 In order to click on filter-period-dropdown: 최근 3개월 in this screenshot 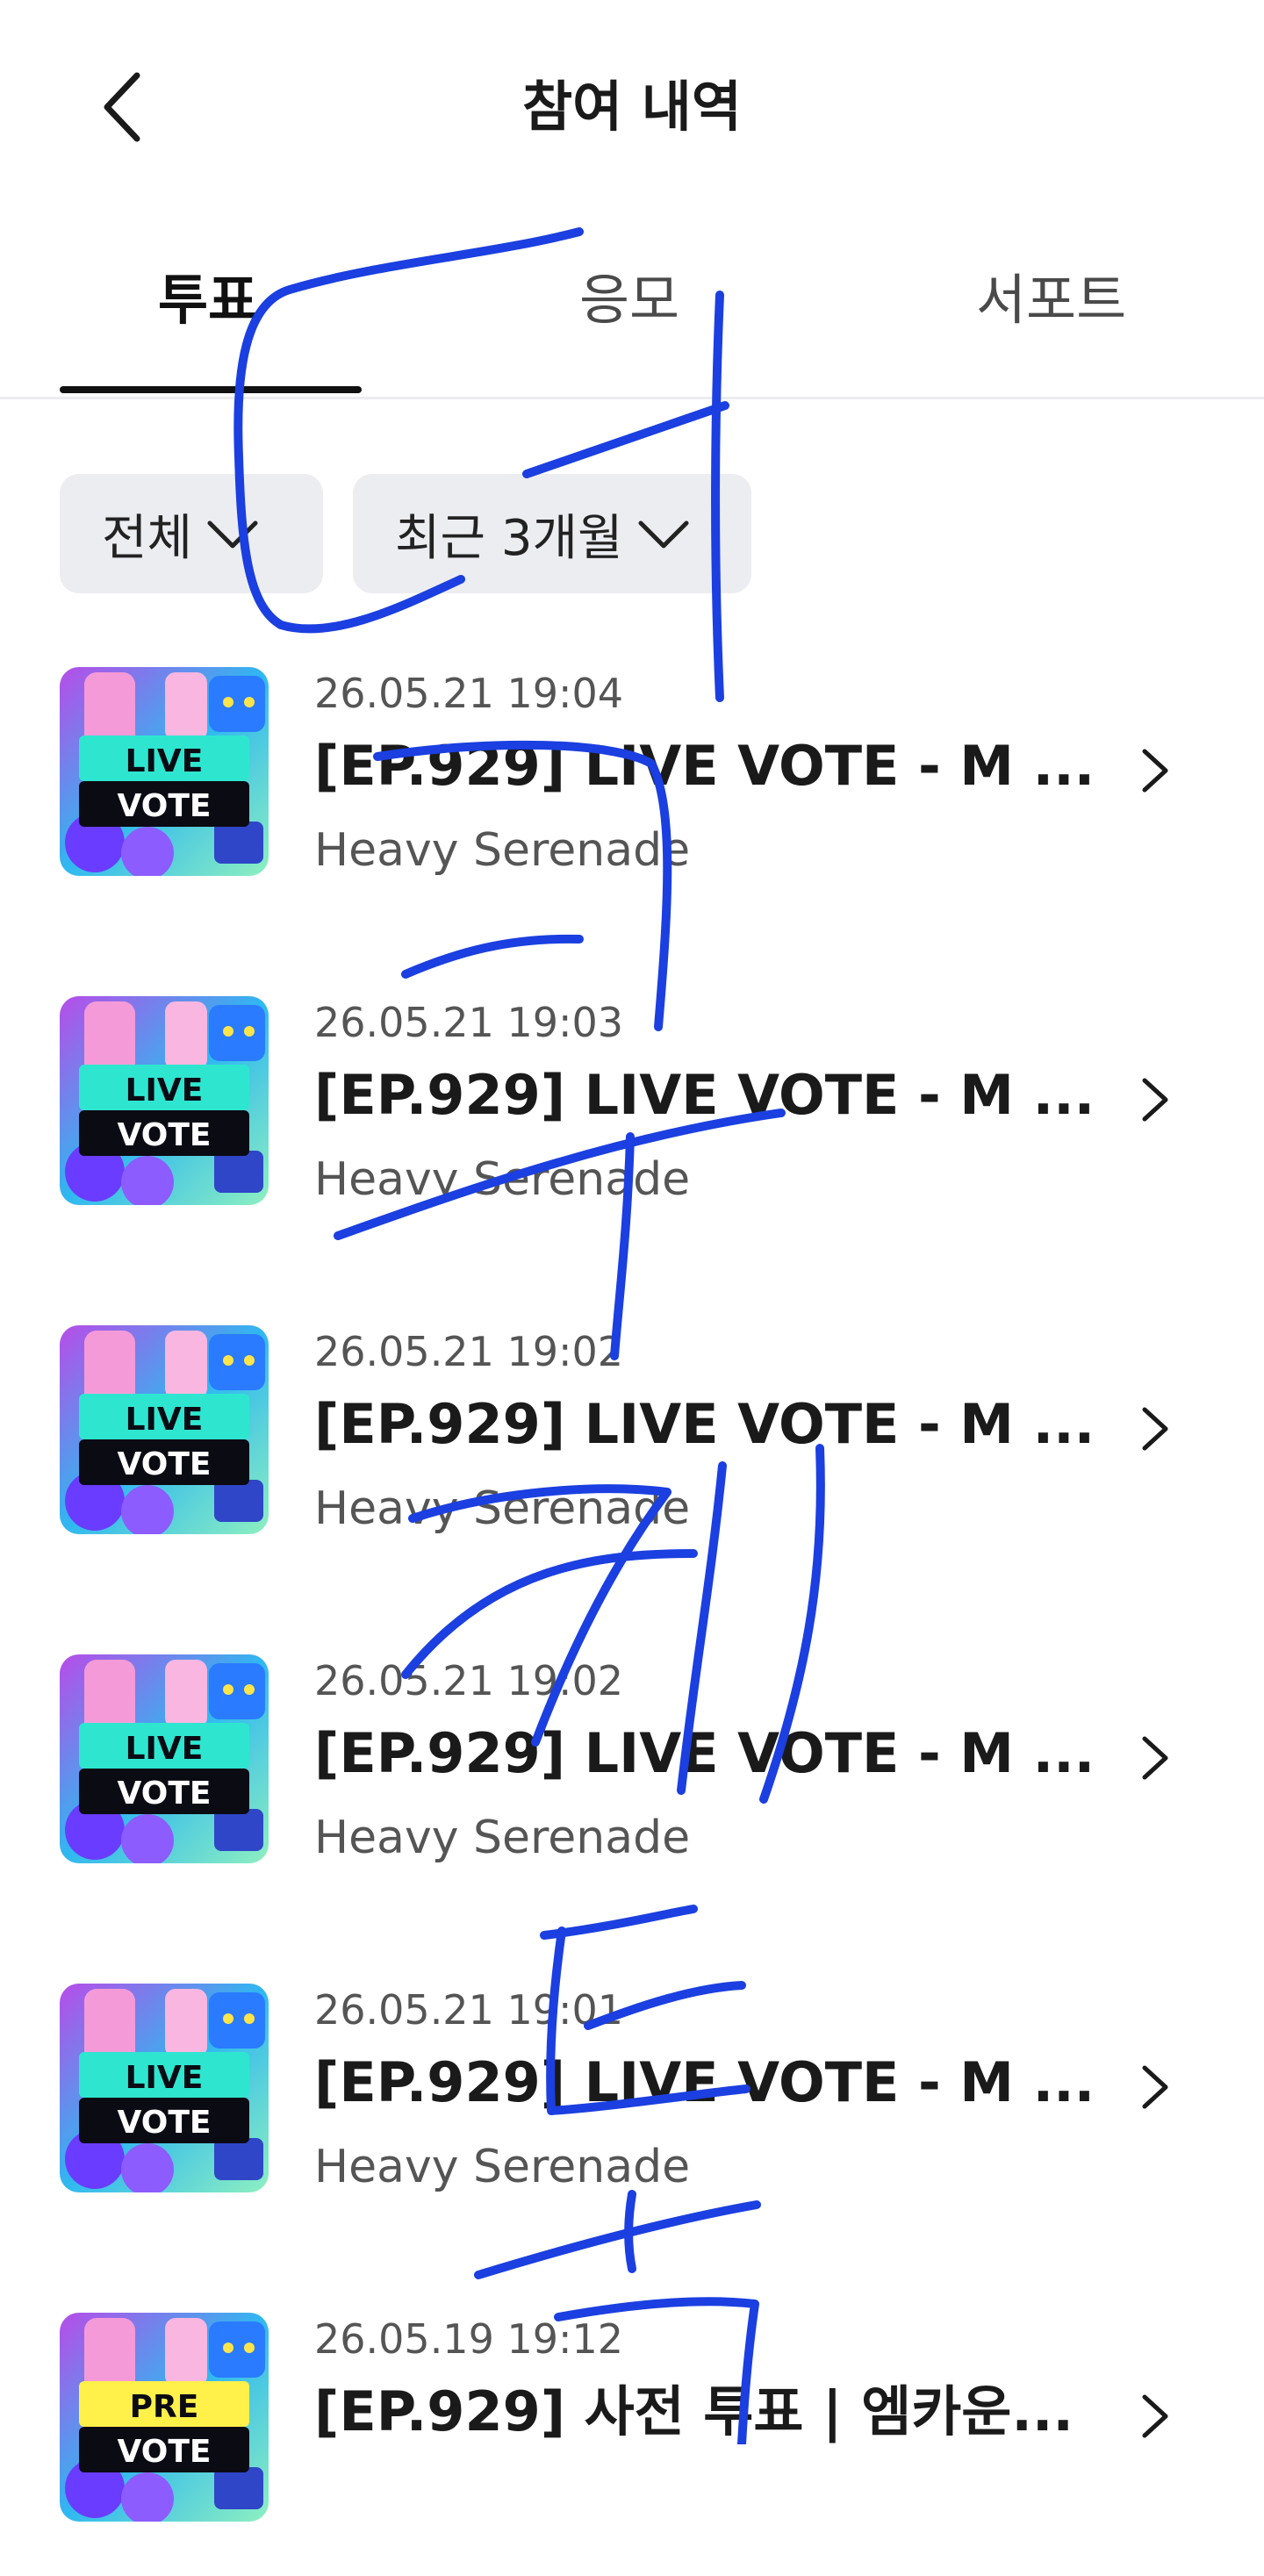, I will do `click(552, 533)`.